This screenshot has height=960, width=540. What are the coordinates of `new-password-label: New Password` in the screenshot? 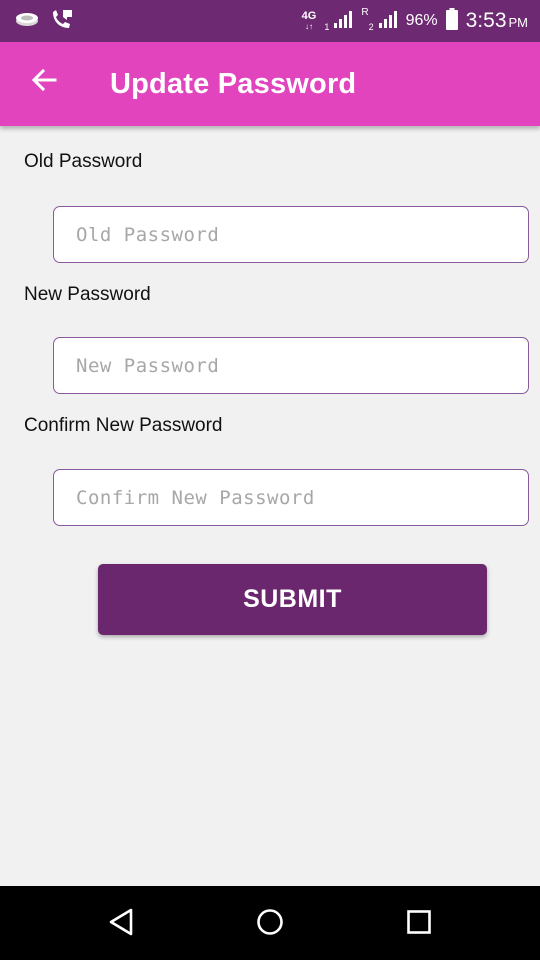 It's located at (87, 294).